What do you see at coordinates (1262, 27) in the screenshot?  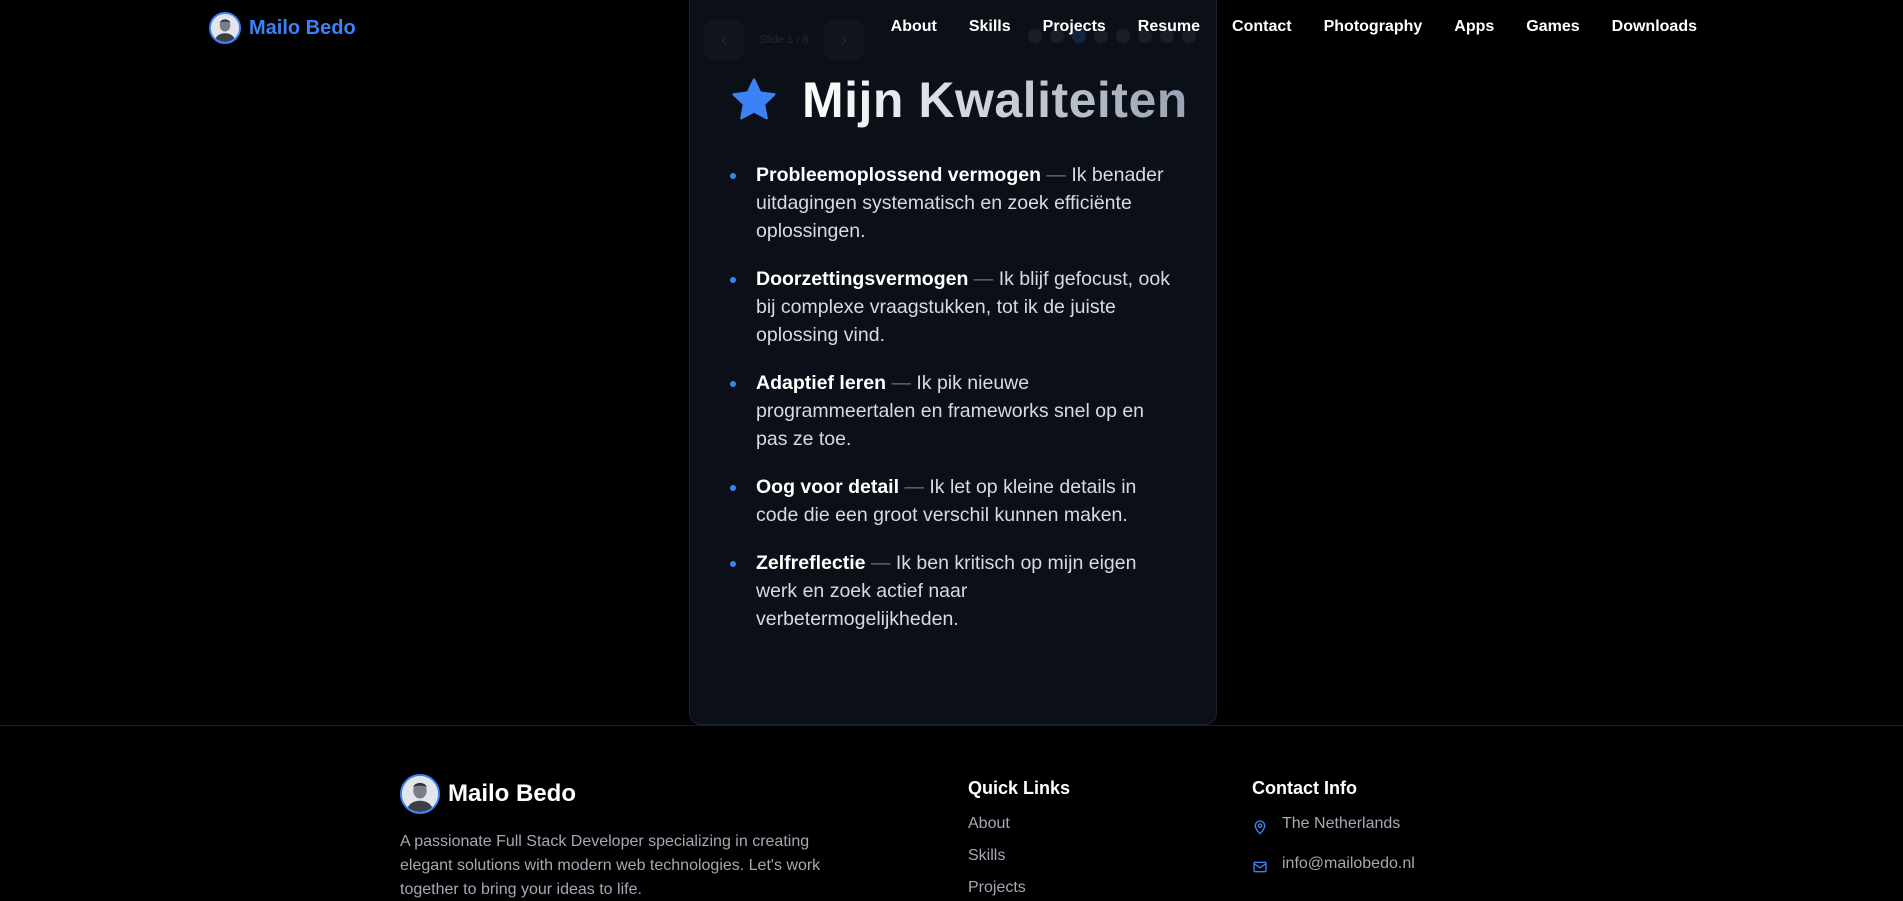 I see `nav-link-contact: Contact` at bounding box center [1262, 27].